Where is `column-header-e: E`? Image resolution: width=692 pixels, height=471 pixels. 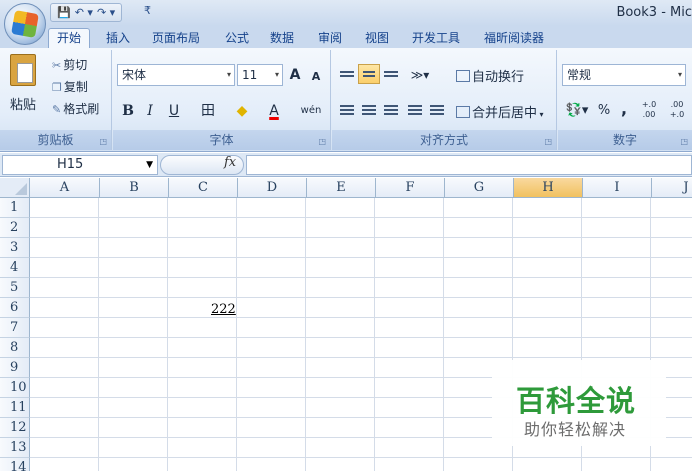 column-header-e: E is located at coordinates (341, 188).